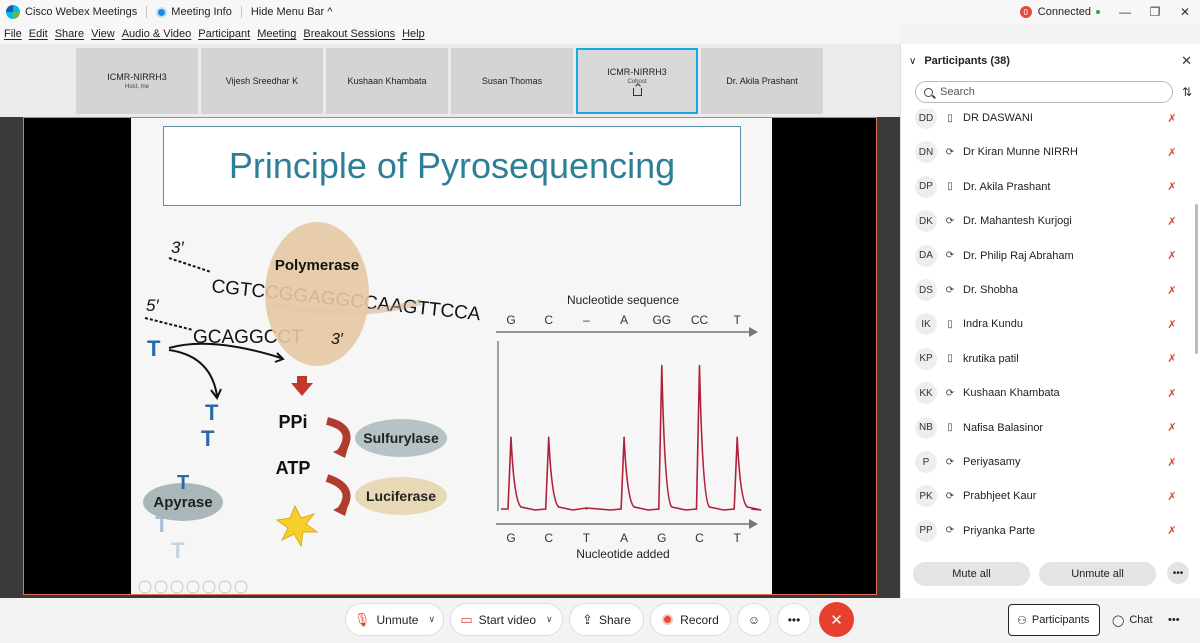  What do you see at coordinates (836, 619) in the screenshot?
I see `leave-meeting-button: ✕` at bounding box center [836, 619].